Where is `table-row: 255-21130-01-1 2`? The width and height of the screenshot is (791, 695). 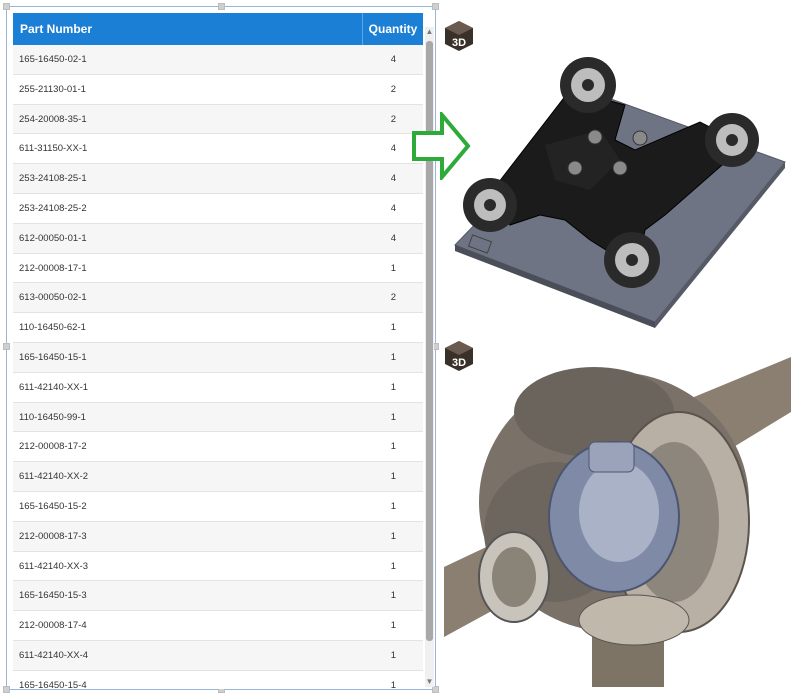 table-row: 255-21130-01-1 2 is located at coordinates (218, 89).